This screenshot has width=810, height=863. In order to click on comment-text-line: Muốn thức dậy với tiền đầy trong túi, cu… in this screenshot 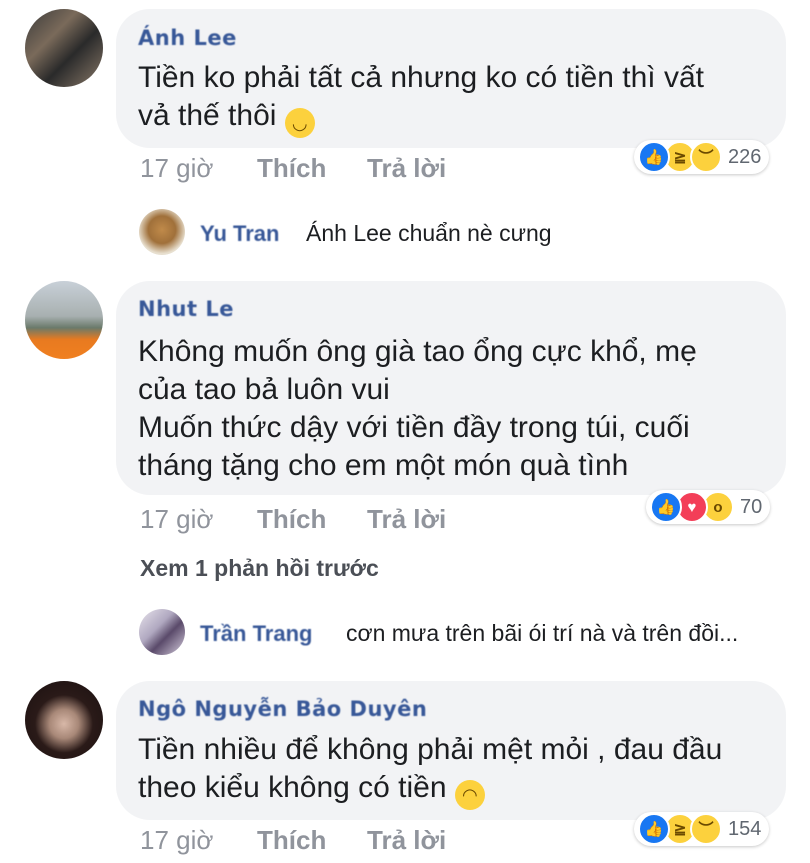, I will do `click(414, 427)`.